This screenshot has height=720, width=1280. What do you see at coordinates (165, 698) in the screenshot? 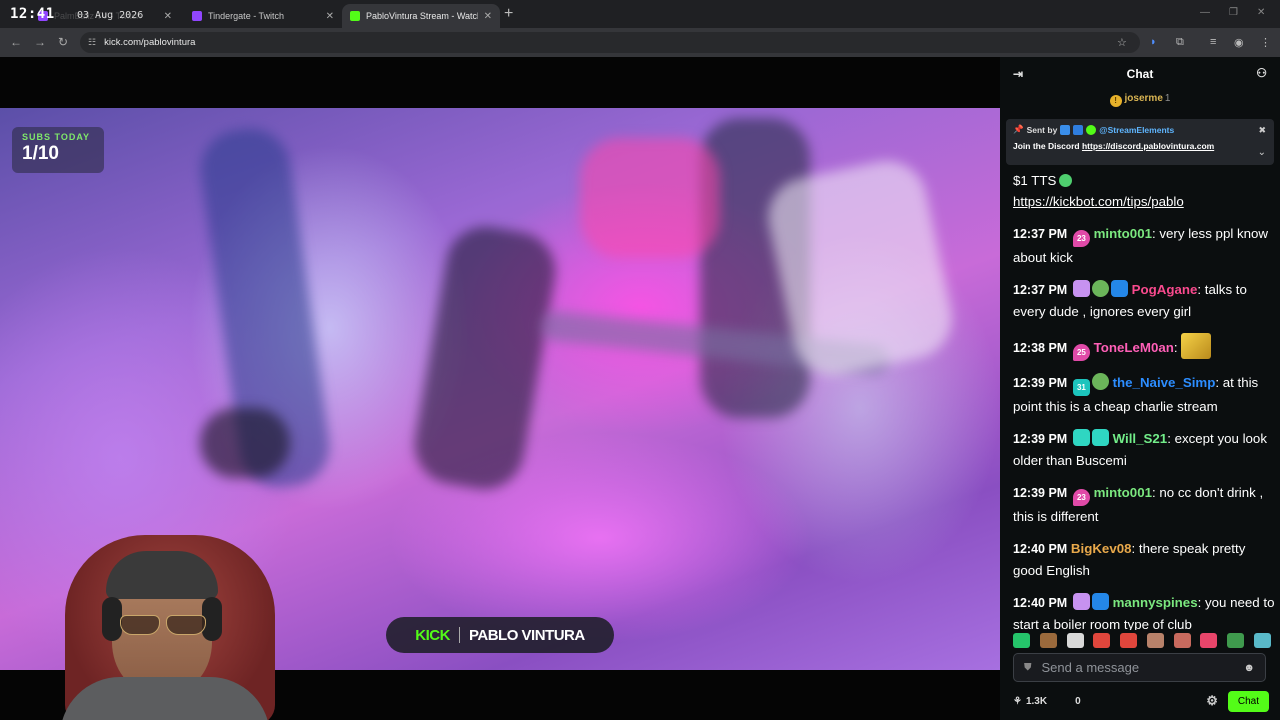
I see `streamer-shirt` at bounding box center [165, 698].